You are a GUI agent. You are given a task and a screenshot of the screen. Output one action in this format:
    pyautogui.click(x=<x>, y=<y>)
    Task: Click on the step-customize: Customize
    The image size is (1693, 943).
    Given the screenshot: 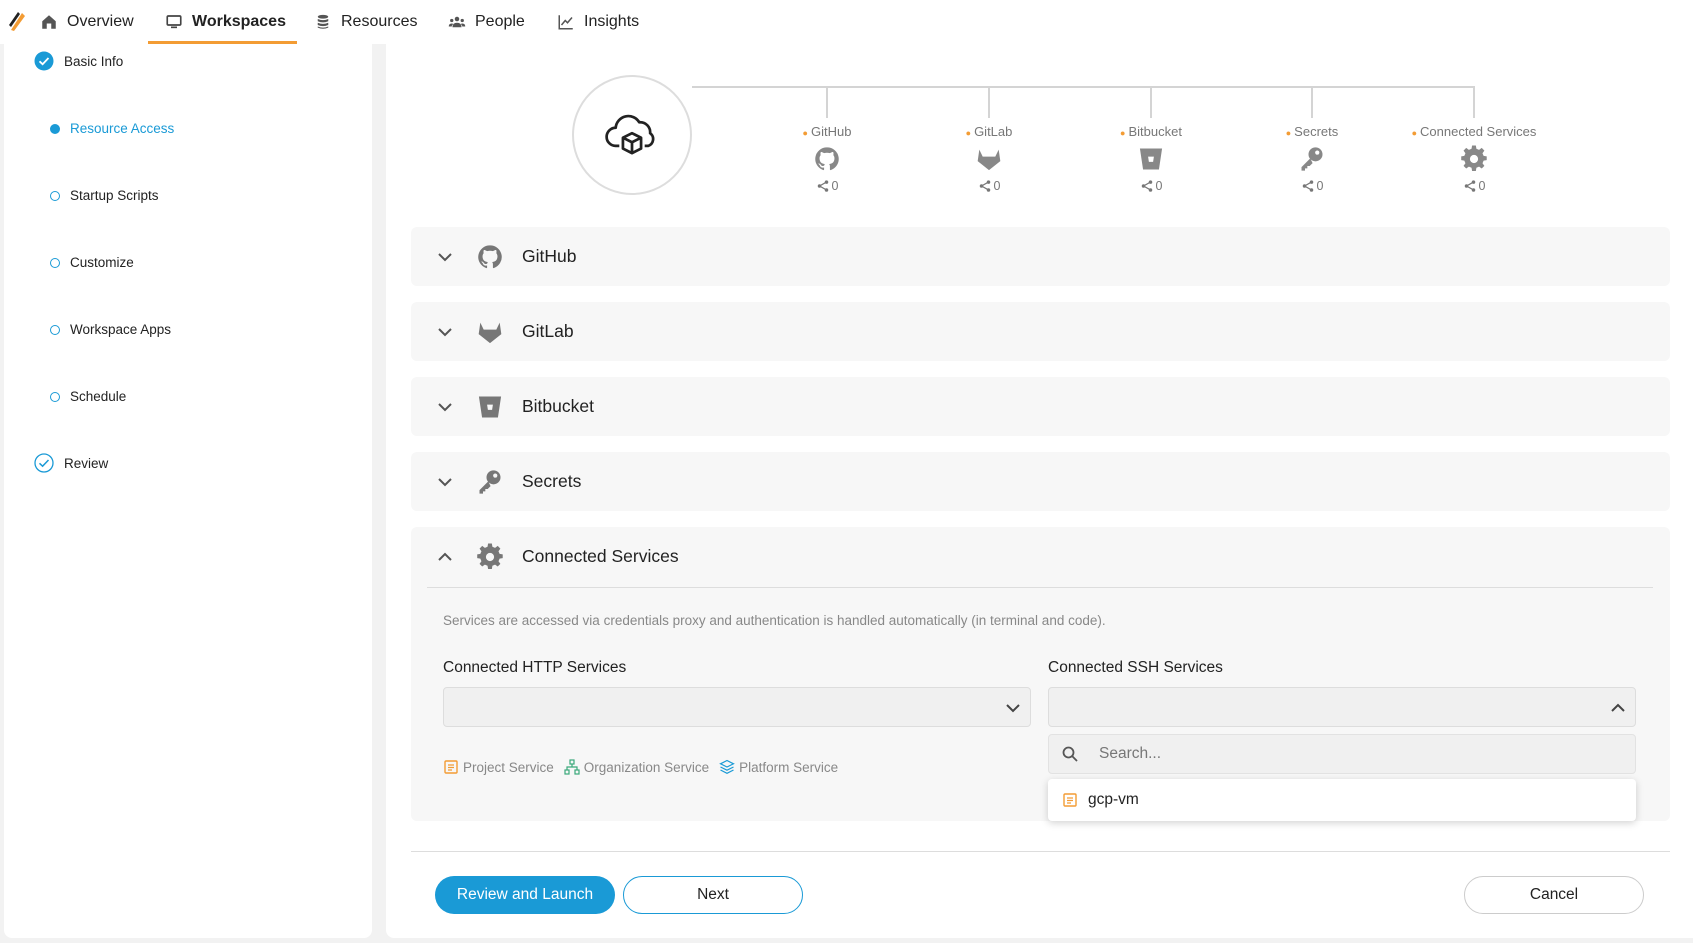 What is the action you would take?
    pyautogui.click(x=92, y=262)
    